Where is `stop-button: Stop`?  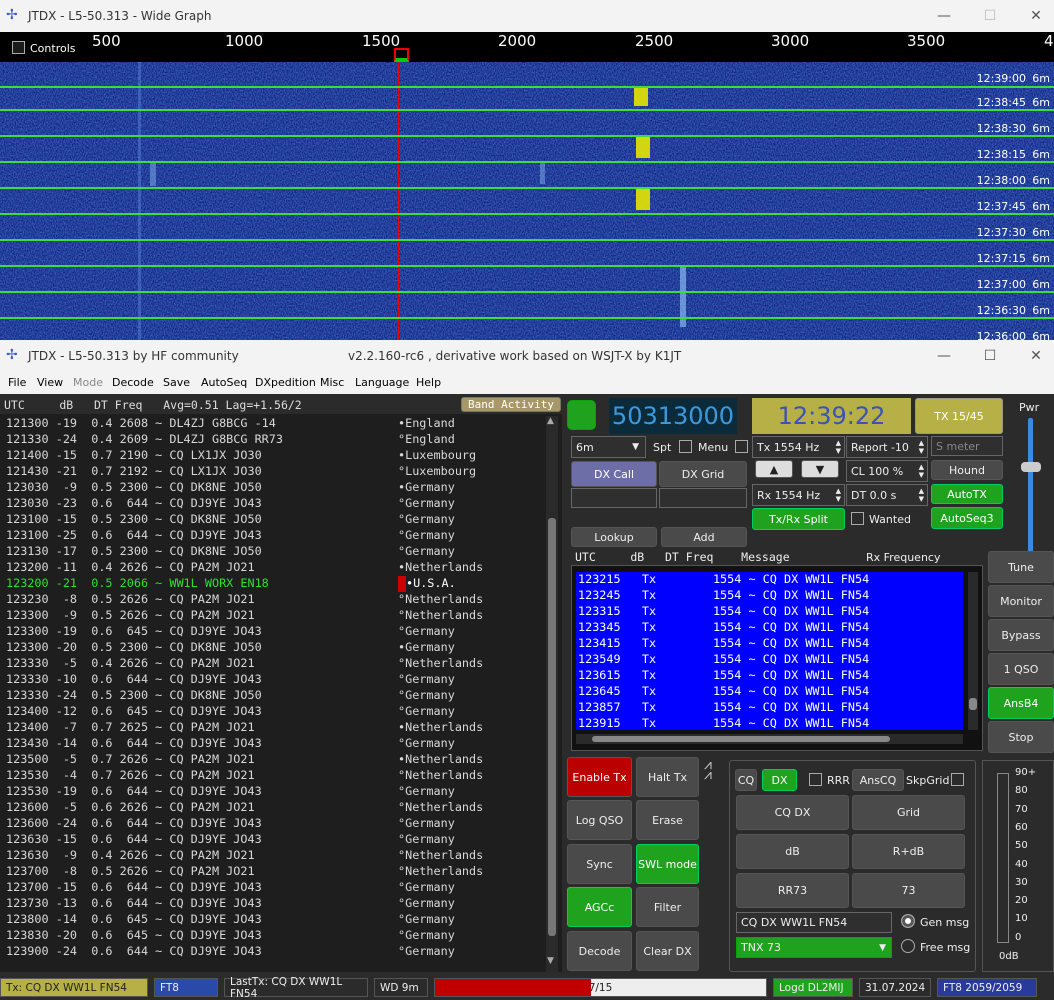 stop-button: Stop is located at coordinates (1021, 737).